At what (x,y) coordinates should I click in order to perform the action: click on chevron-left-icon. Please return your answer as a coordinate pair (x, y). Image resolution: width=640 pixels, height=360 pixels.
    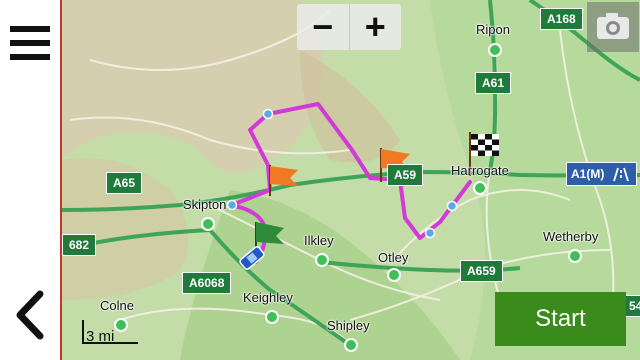
    Looking at the image, I should click on (30, 315).